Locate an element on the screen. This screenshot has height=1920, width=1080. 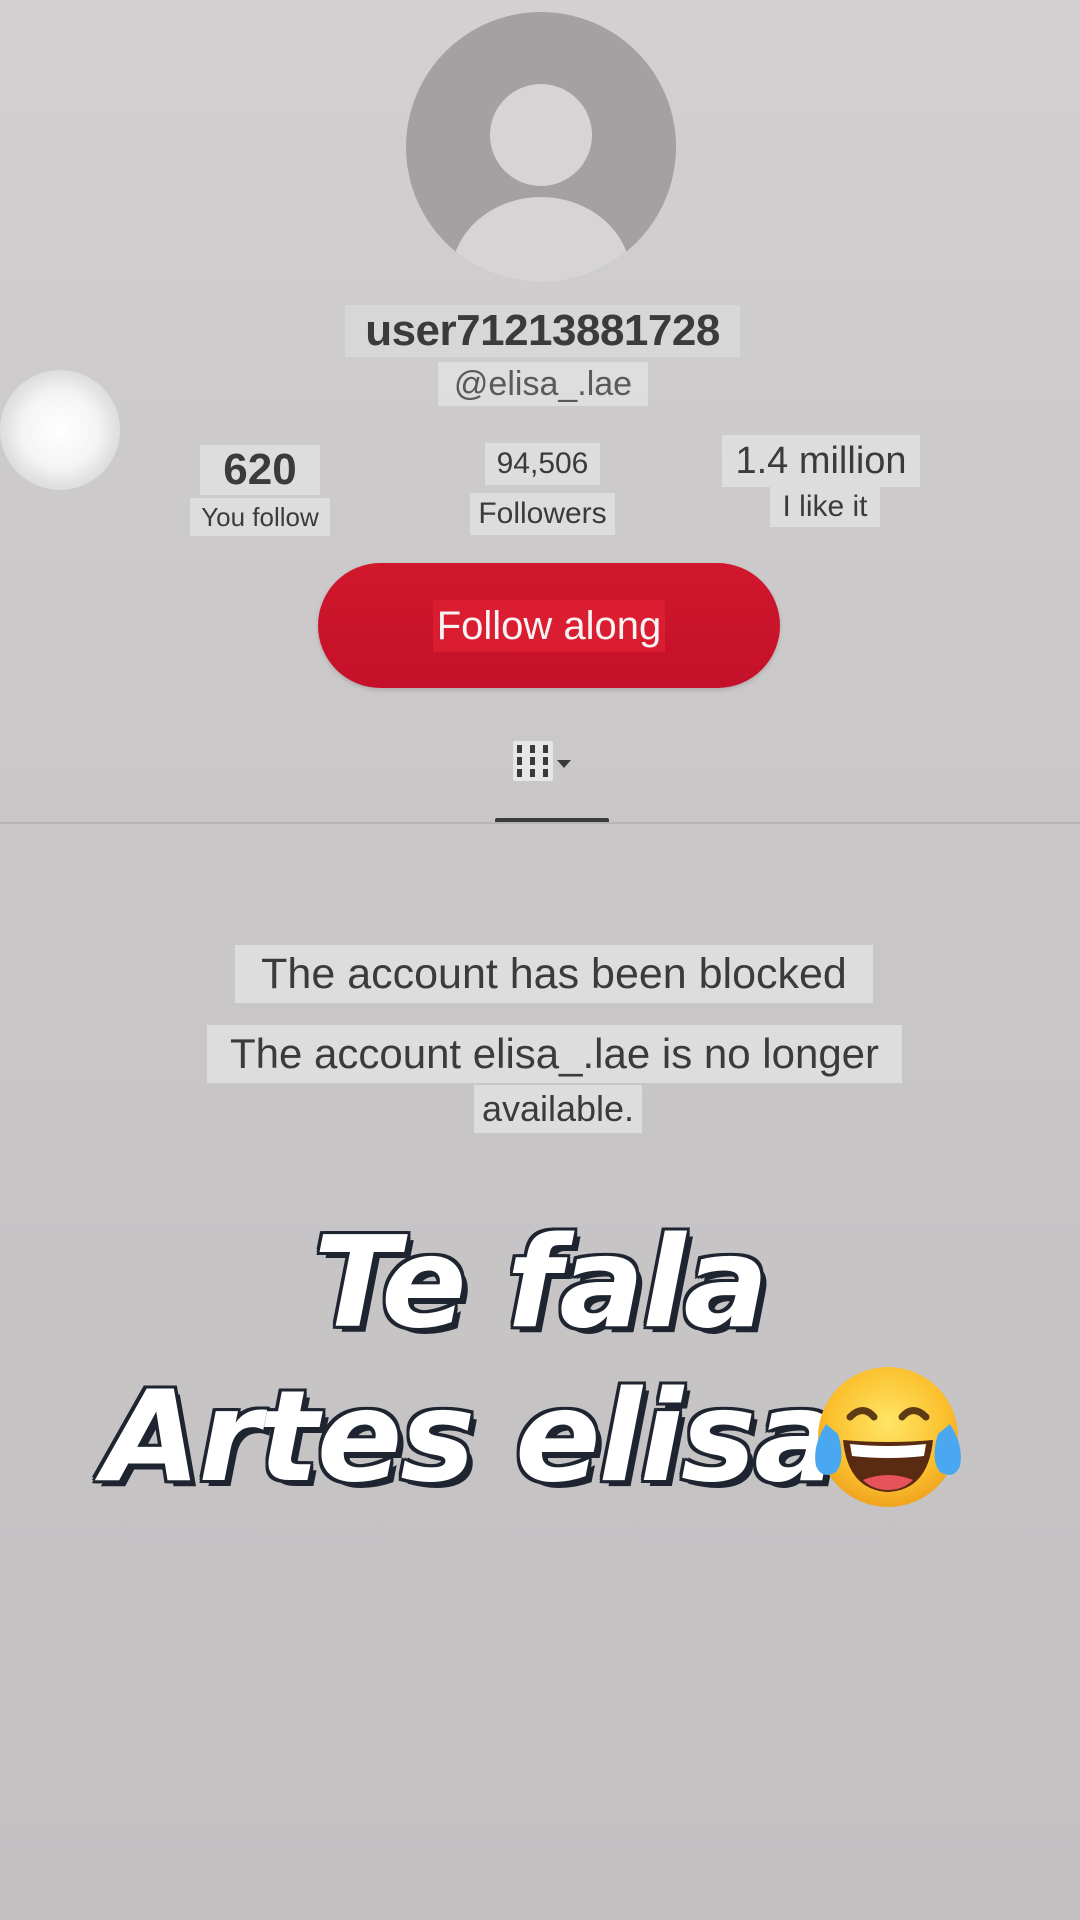
follow-button-label: Follow along is located at coordinates (549, 625).